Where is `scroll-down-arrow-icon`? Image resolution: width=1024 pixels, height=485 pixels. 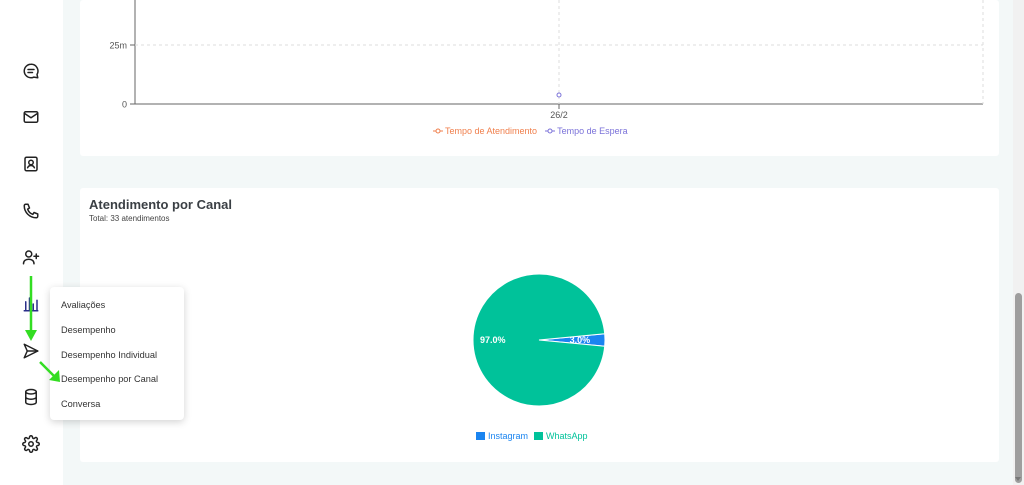
scroll-down-arrow-icon is located at coordinates (1018, 479).